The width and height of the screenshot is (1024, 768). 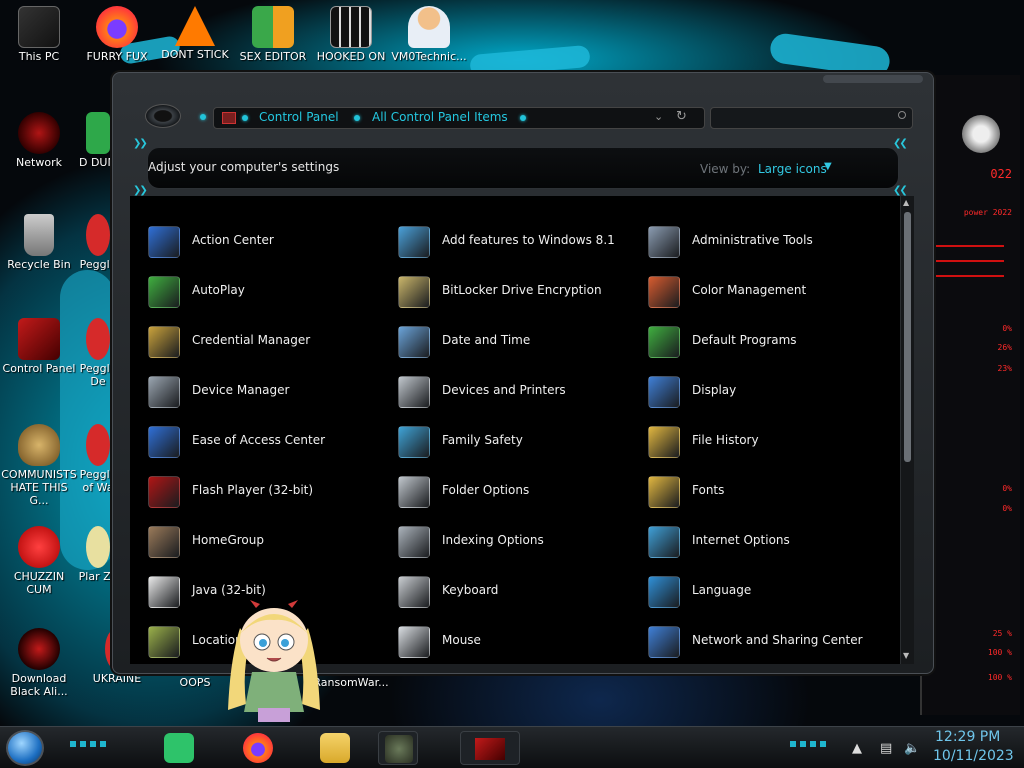 I want to click on star-butterfly-character, so click(x=274, y=661).